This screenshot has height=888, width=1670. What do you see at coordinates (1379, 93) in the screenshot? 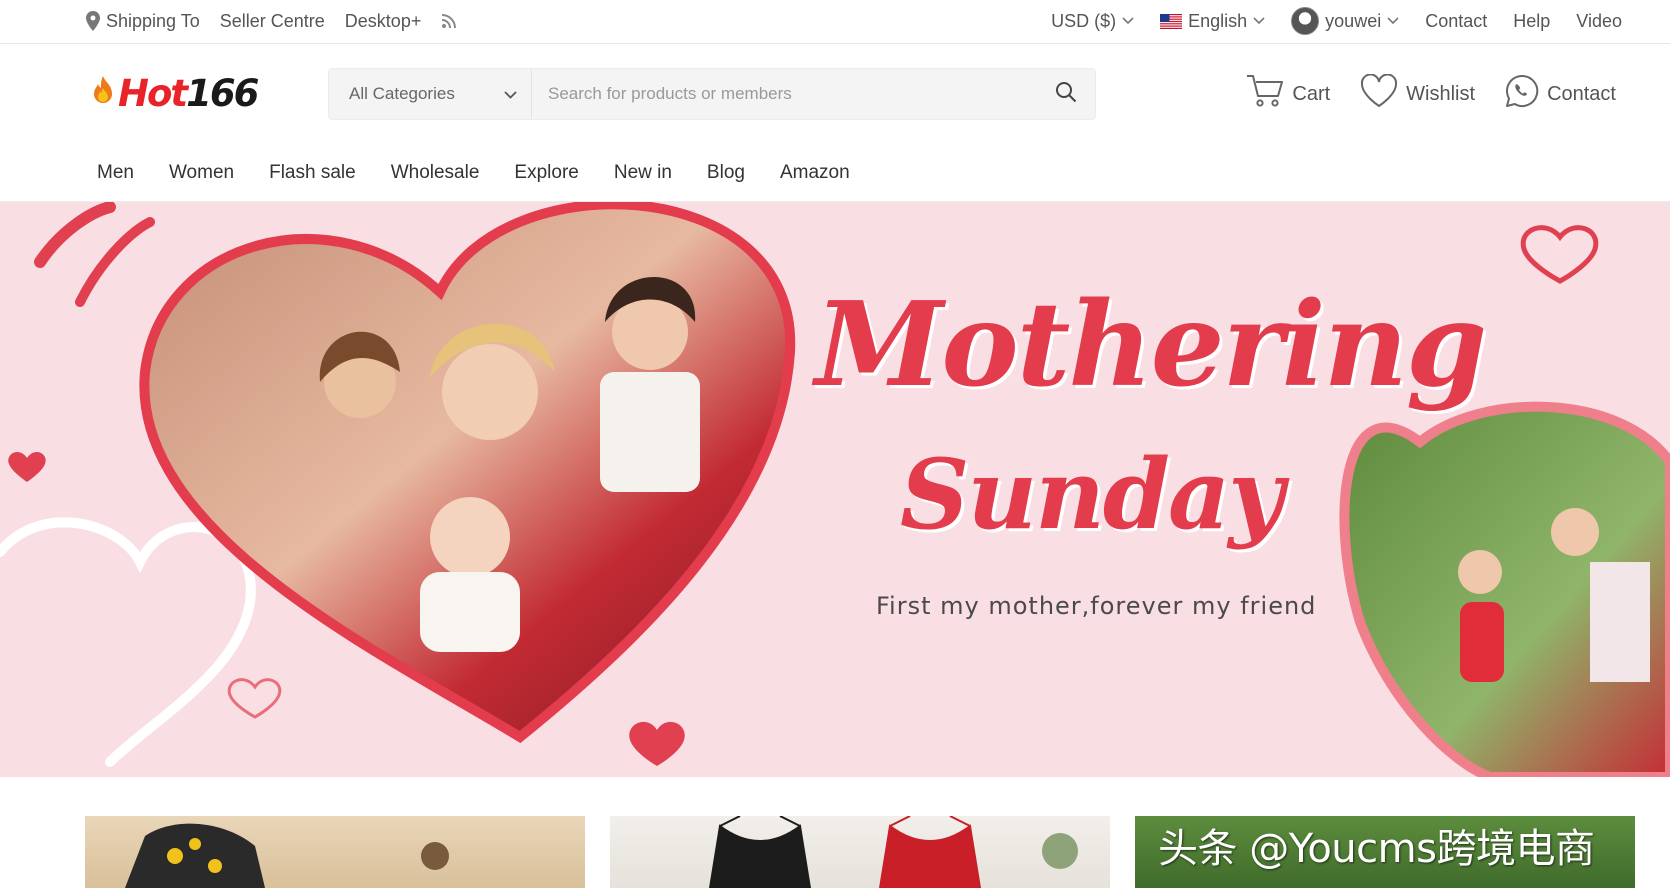
I see `heart-icon` at bounding box center [1379, 93].